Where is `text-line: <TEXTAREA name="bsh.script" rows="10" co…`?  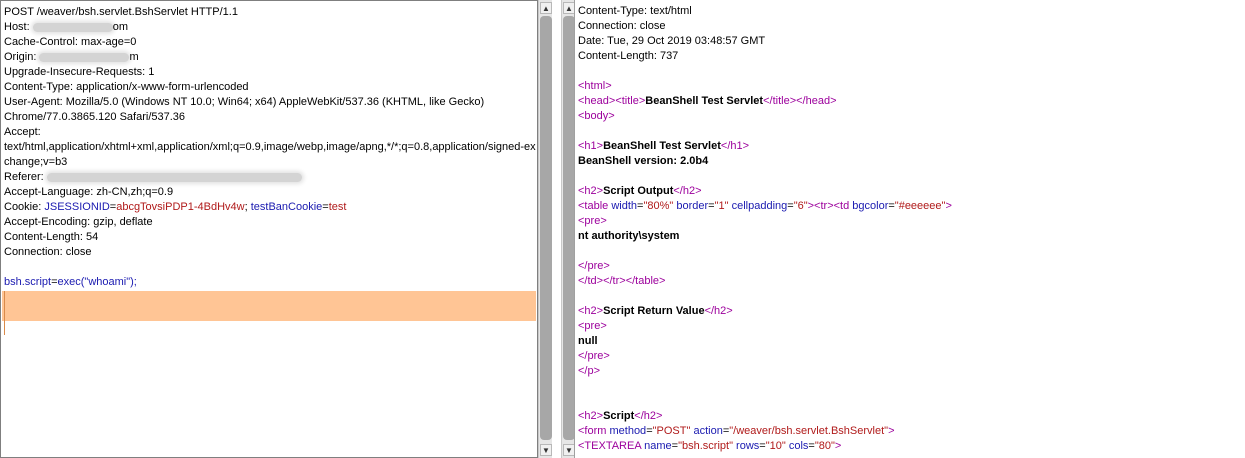
text-line: <TEXTAREA name="bsh.script" rows="10" co… is located at coordinates (911, 446).